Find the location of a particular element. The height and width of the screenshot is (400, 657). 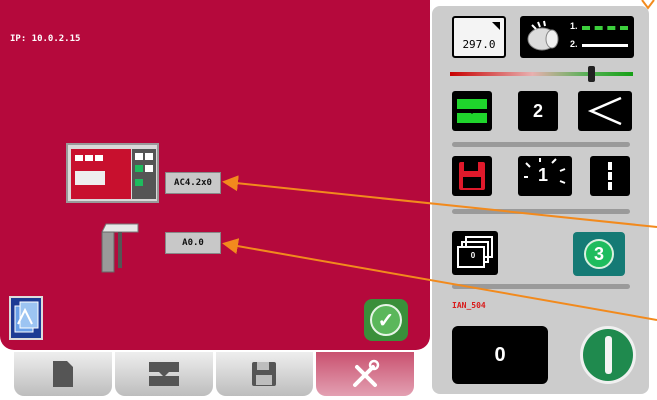

document-icon is located at coordinates (62, 374).